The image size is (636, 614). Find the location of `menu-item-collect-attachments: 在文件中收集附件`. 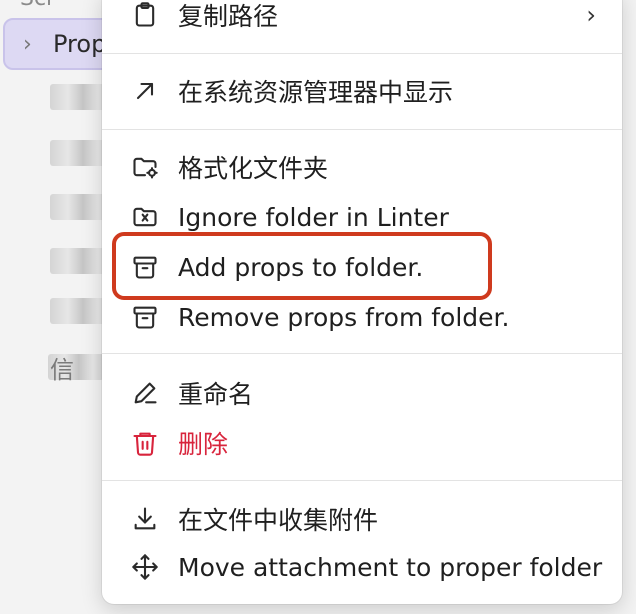

menu-item-collect-attachments: 在文件中收集附件 is located at coordinates (362, 519).